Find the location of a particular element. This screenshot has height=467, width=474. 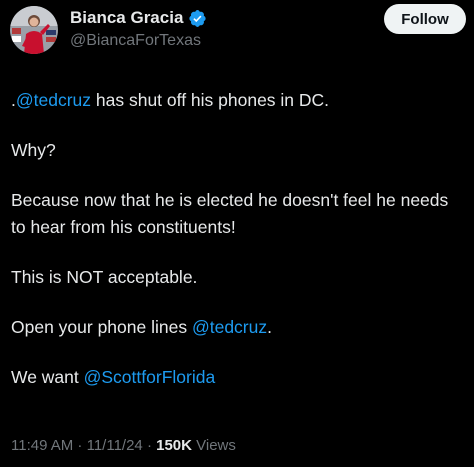

views-label: Views is located at coordinates (214, 445).